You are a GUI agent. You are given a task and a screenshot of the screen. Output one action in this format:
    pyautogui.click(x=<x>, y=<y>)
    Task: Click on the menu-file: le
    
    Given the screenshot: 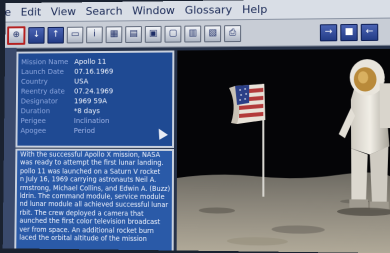 What is the action you would take?
    pyautogui.click(x=7, y=12)
    